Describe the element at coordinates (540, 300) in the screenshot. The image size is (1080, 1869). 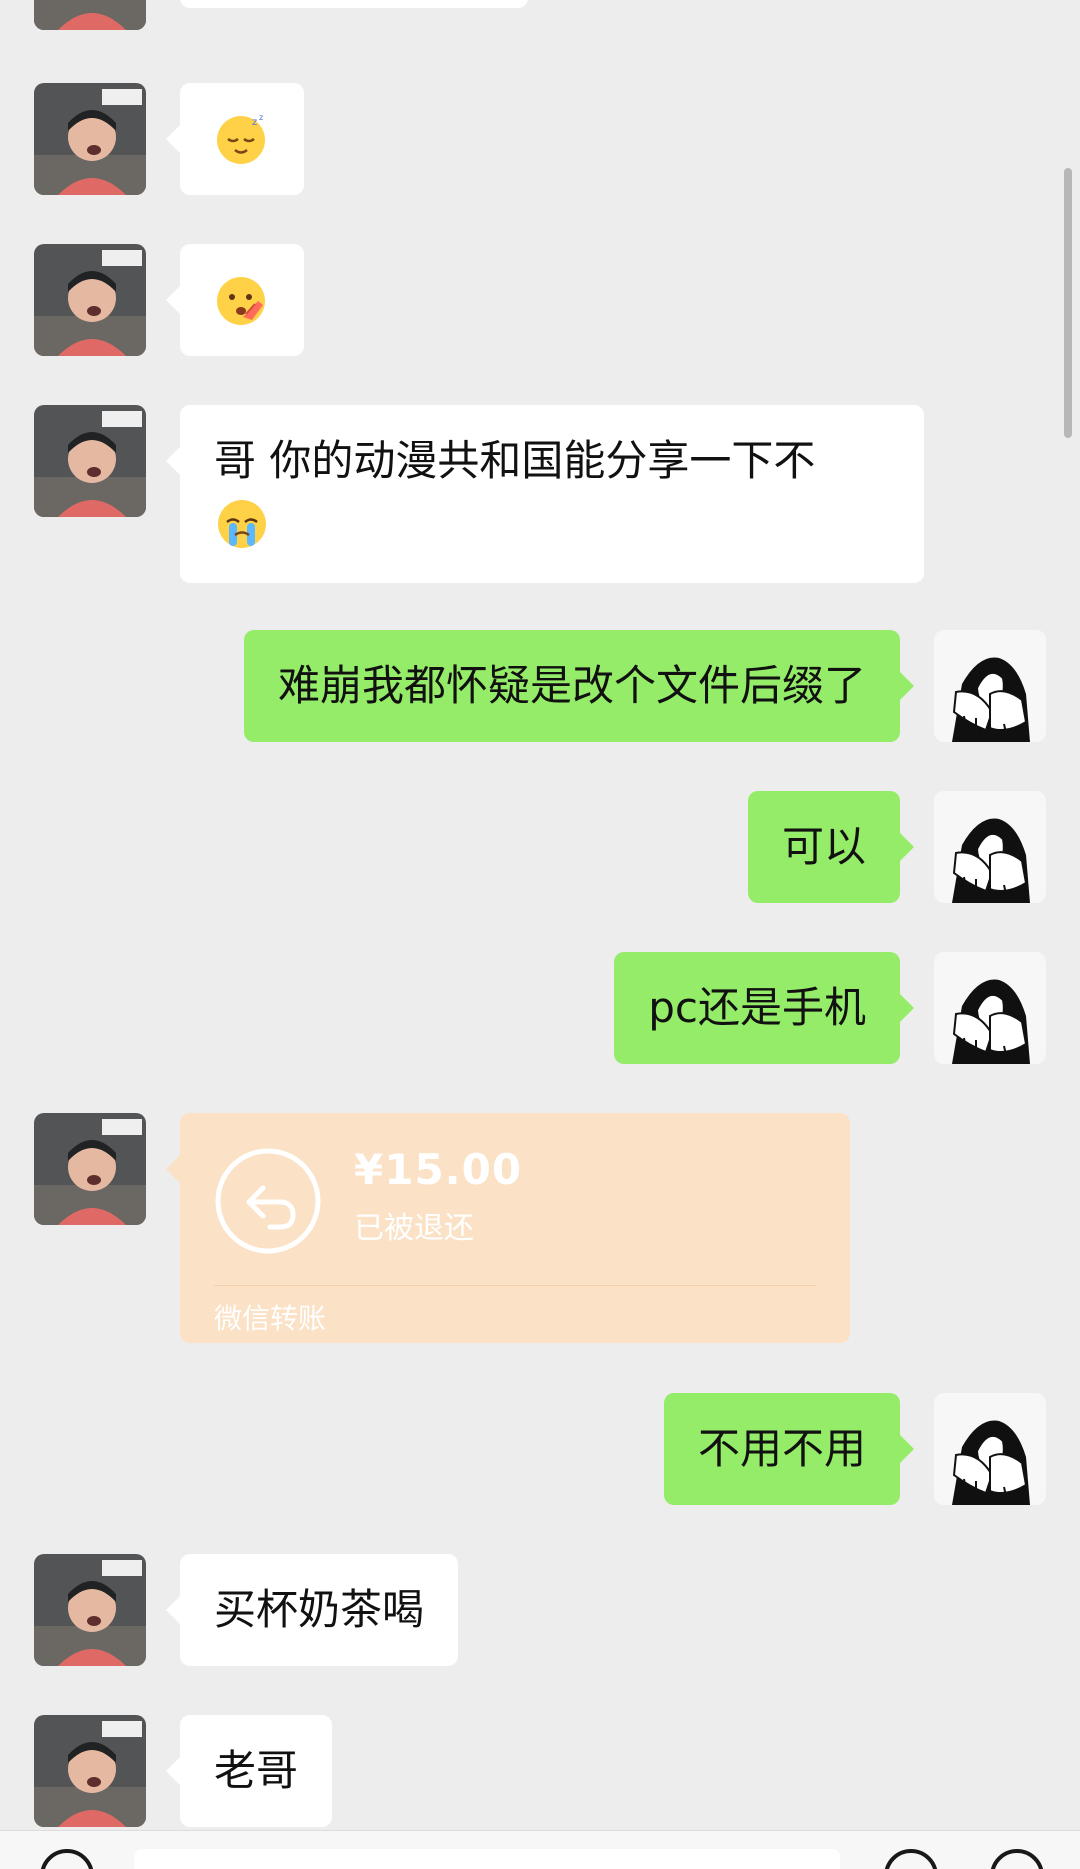
I see `message-row` at that location.